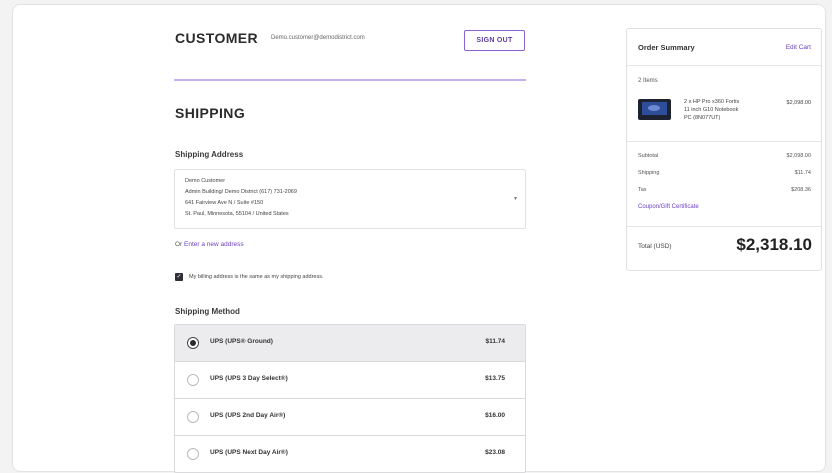 The image size is (832, 473). I want to click on shipping-method-price: $16.00, so click(495, 415).